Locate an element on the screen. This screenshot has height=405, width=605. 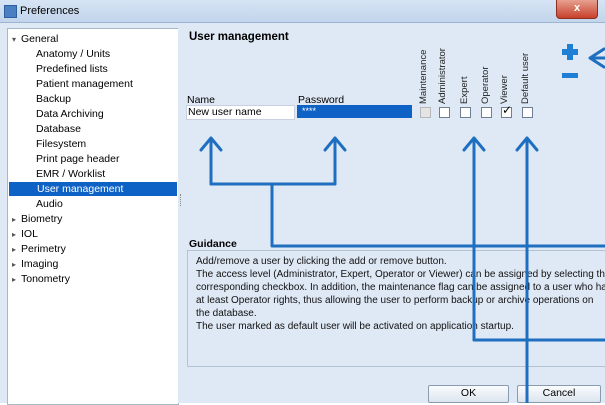
tree-item-label: Backup is located at coordinates (54, 99).